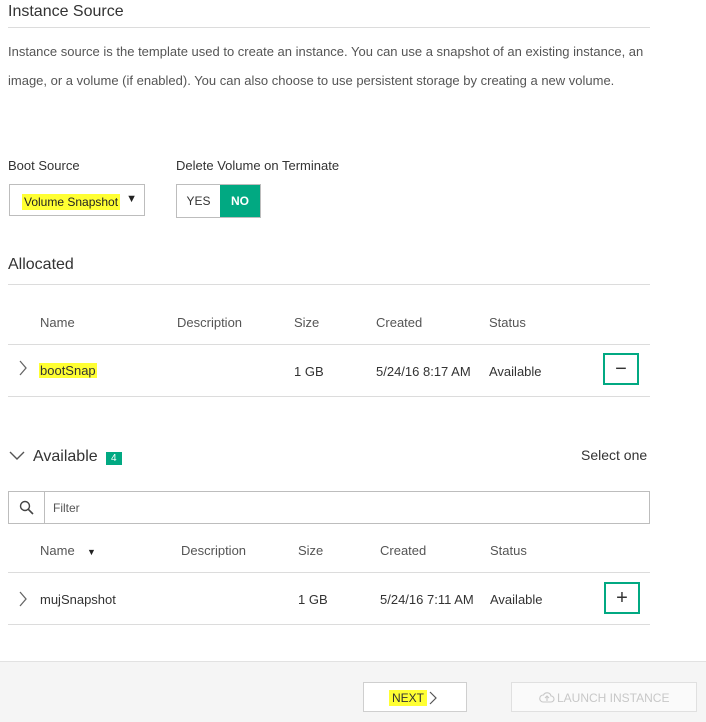 Image resolution: width=706 pixels, height=722 pixels. I want to click on allocated-row-status: Available, so click(515, 371).